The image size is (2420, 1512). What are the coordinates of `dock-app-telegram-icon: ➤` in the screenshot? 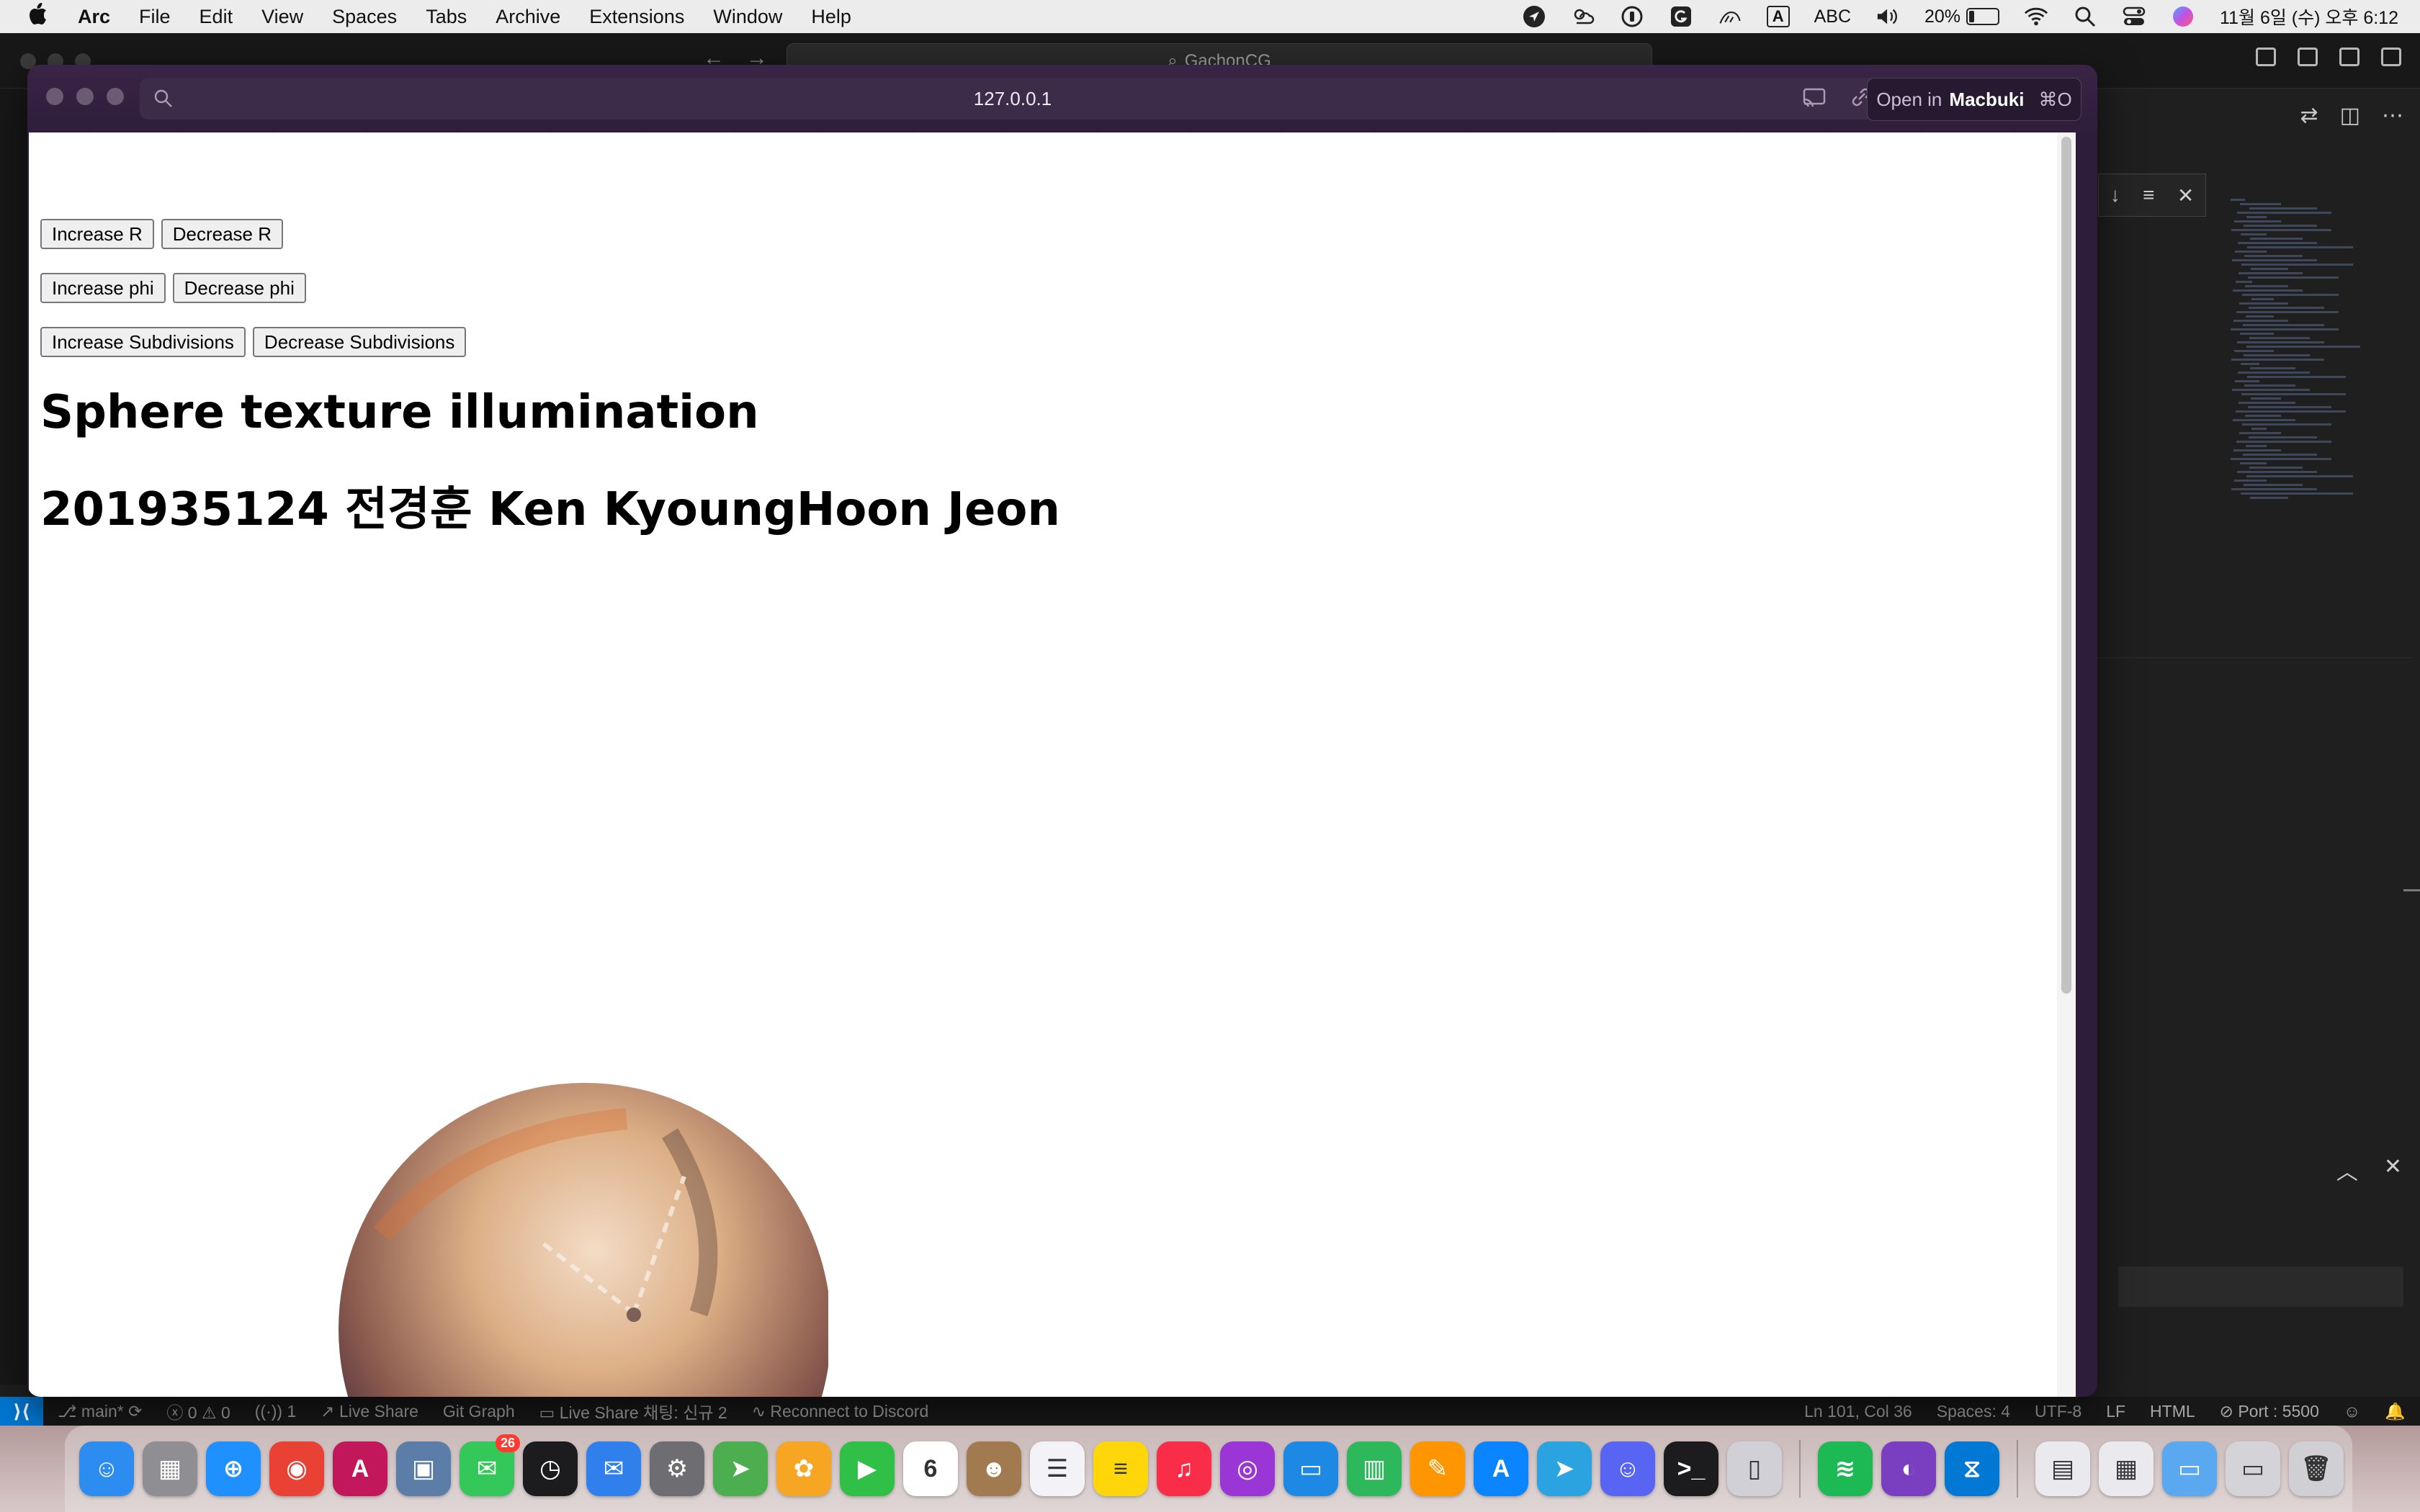 It's located at (1564, 1468).